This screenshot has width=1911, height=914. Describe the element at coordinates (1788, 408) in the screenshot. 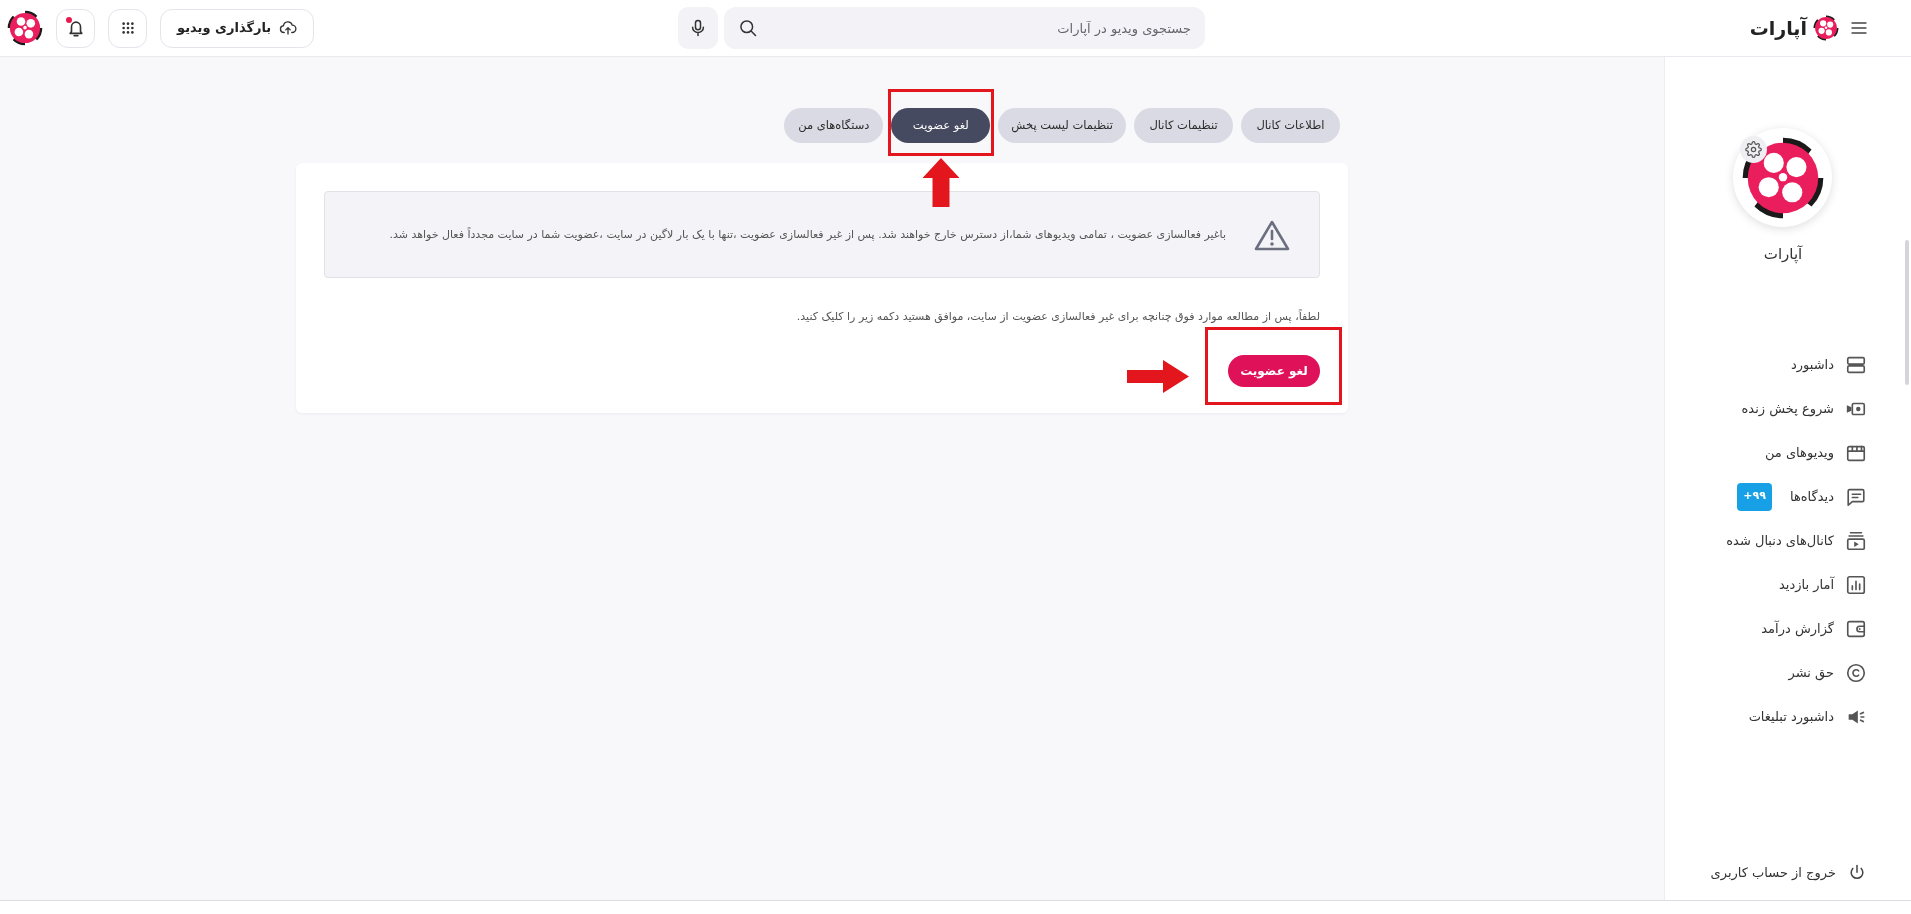

I see `sidebar-item: شروع پخش زنده` at that location.